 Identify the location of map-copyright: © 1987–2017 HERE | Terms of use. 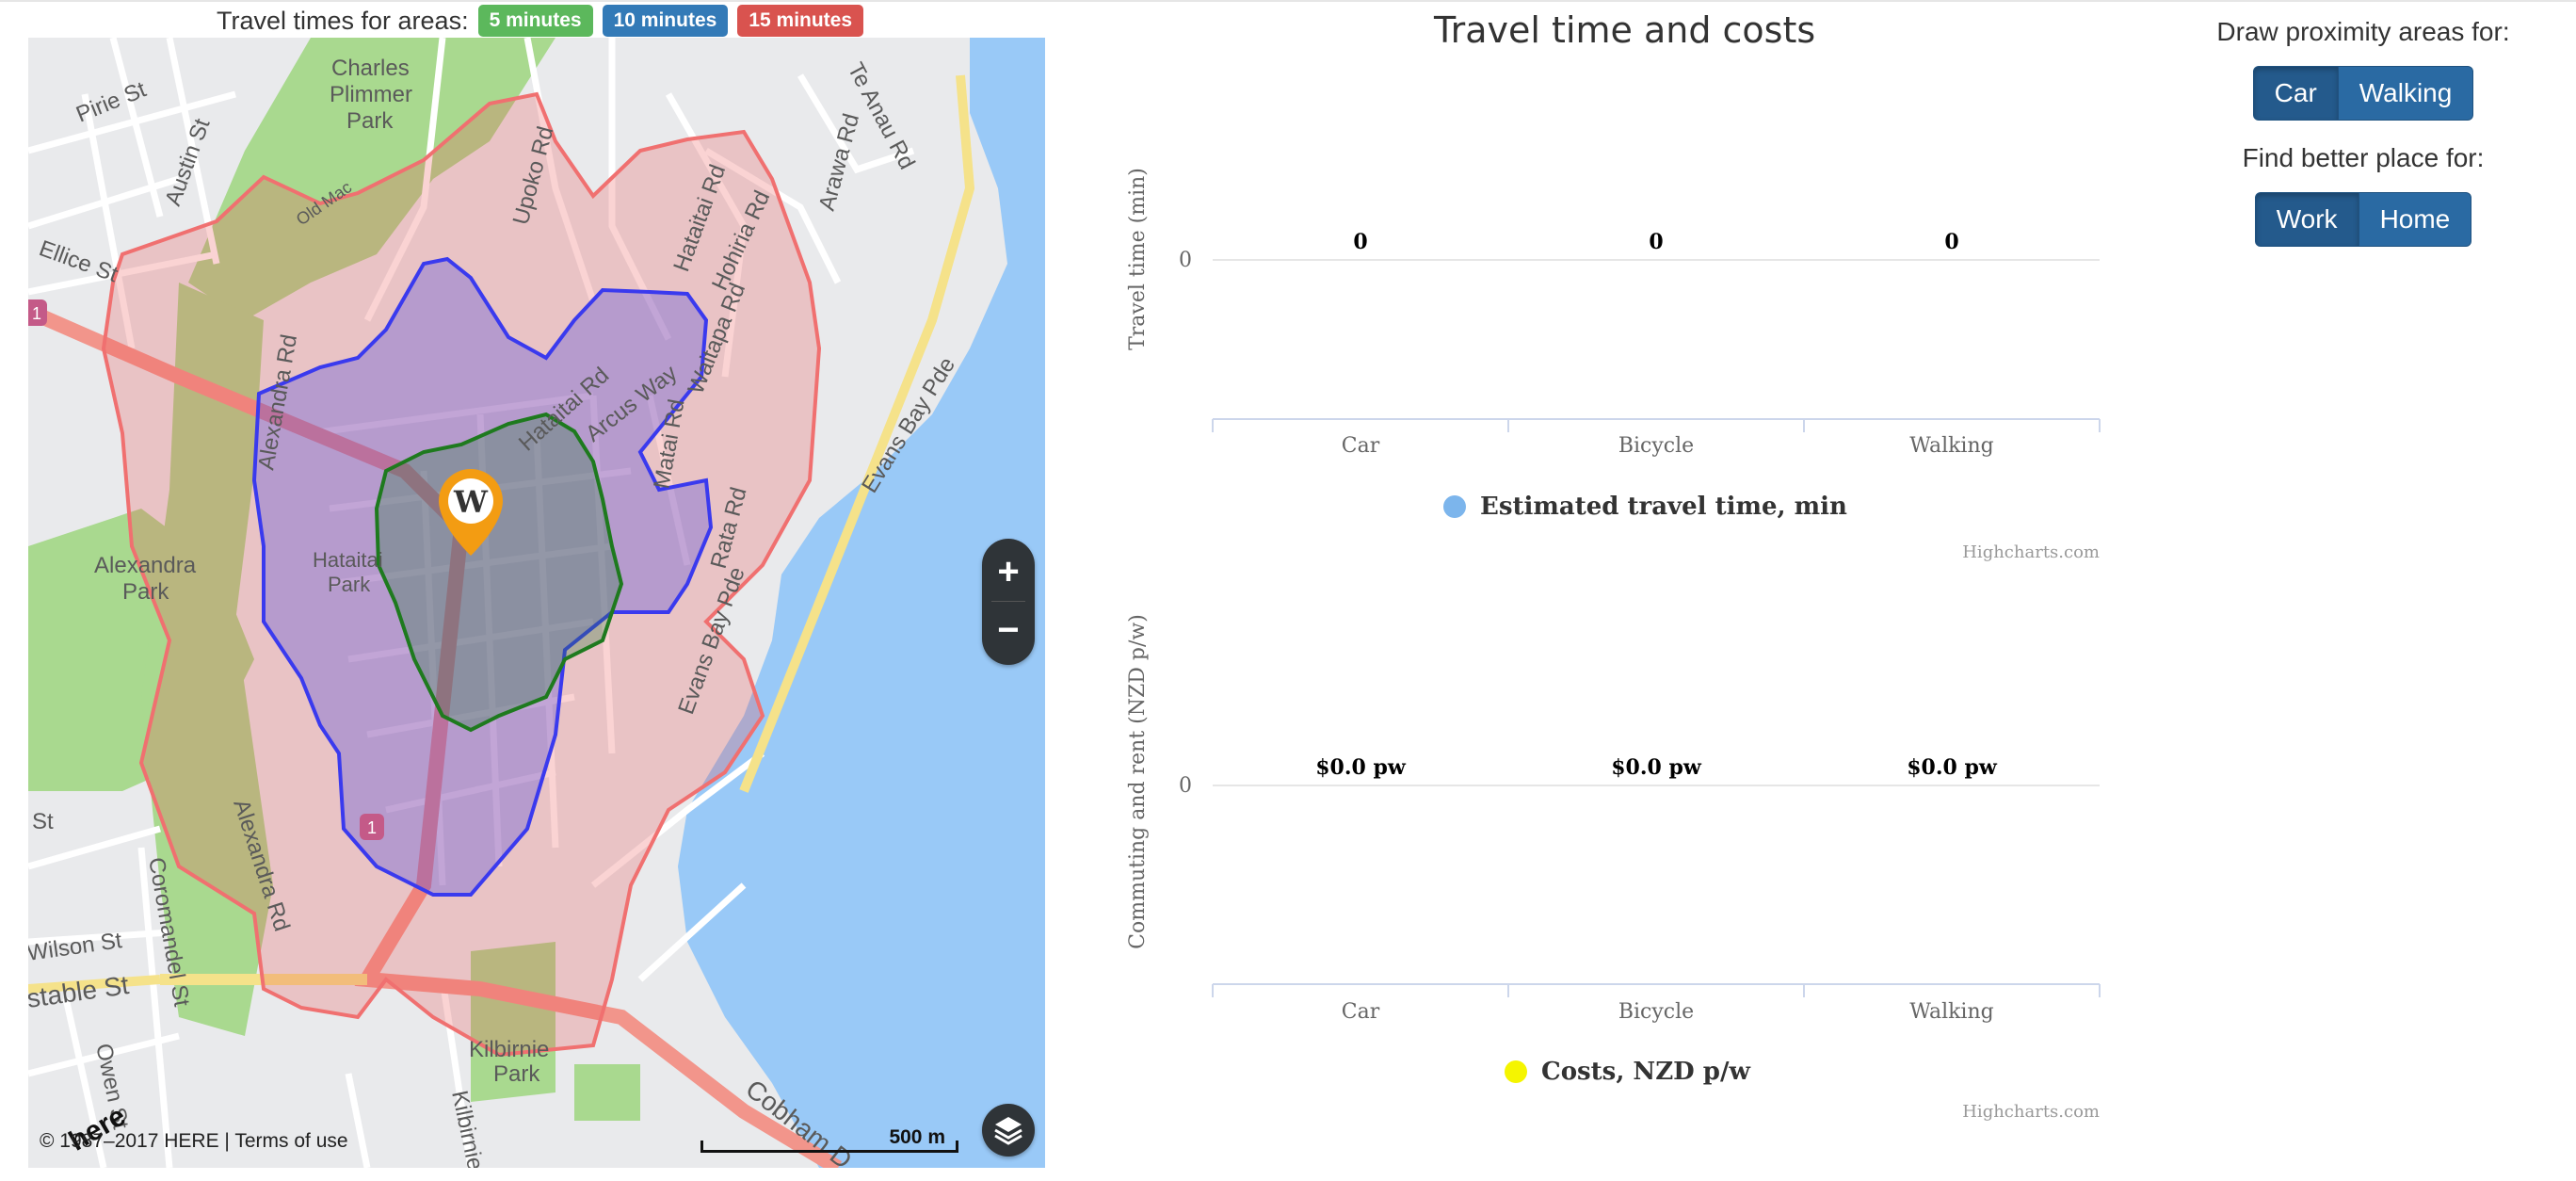
(194, 1141).